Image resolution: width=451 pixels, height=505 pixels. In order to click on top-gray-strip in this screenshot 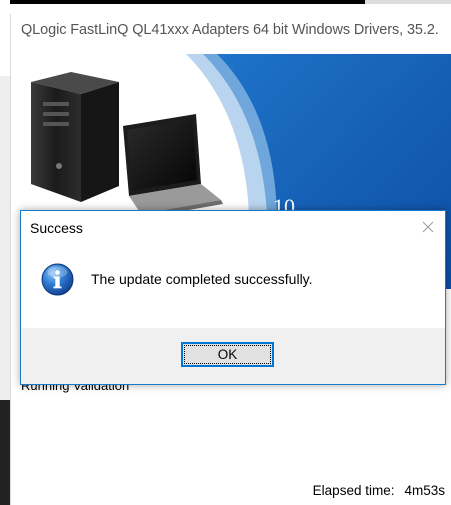, I will do `click(408, 2)`.